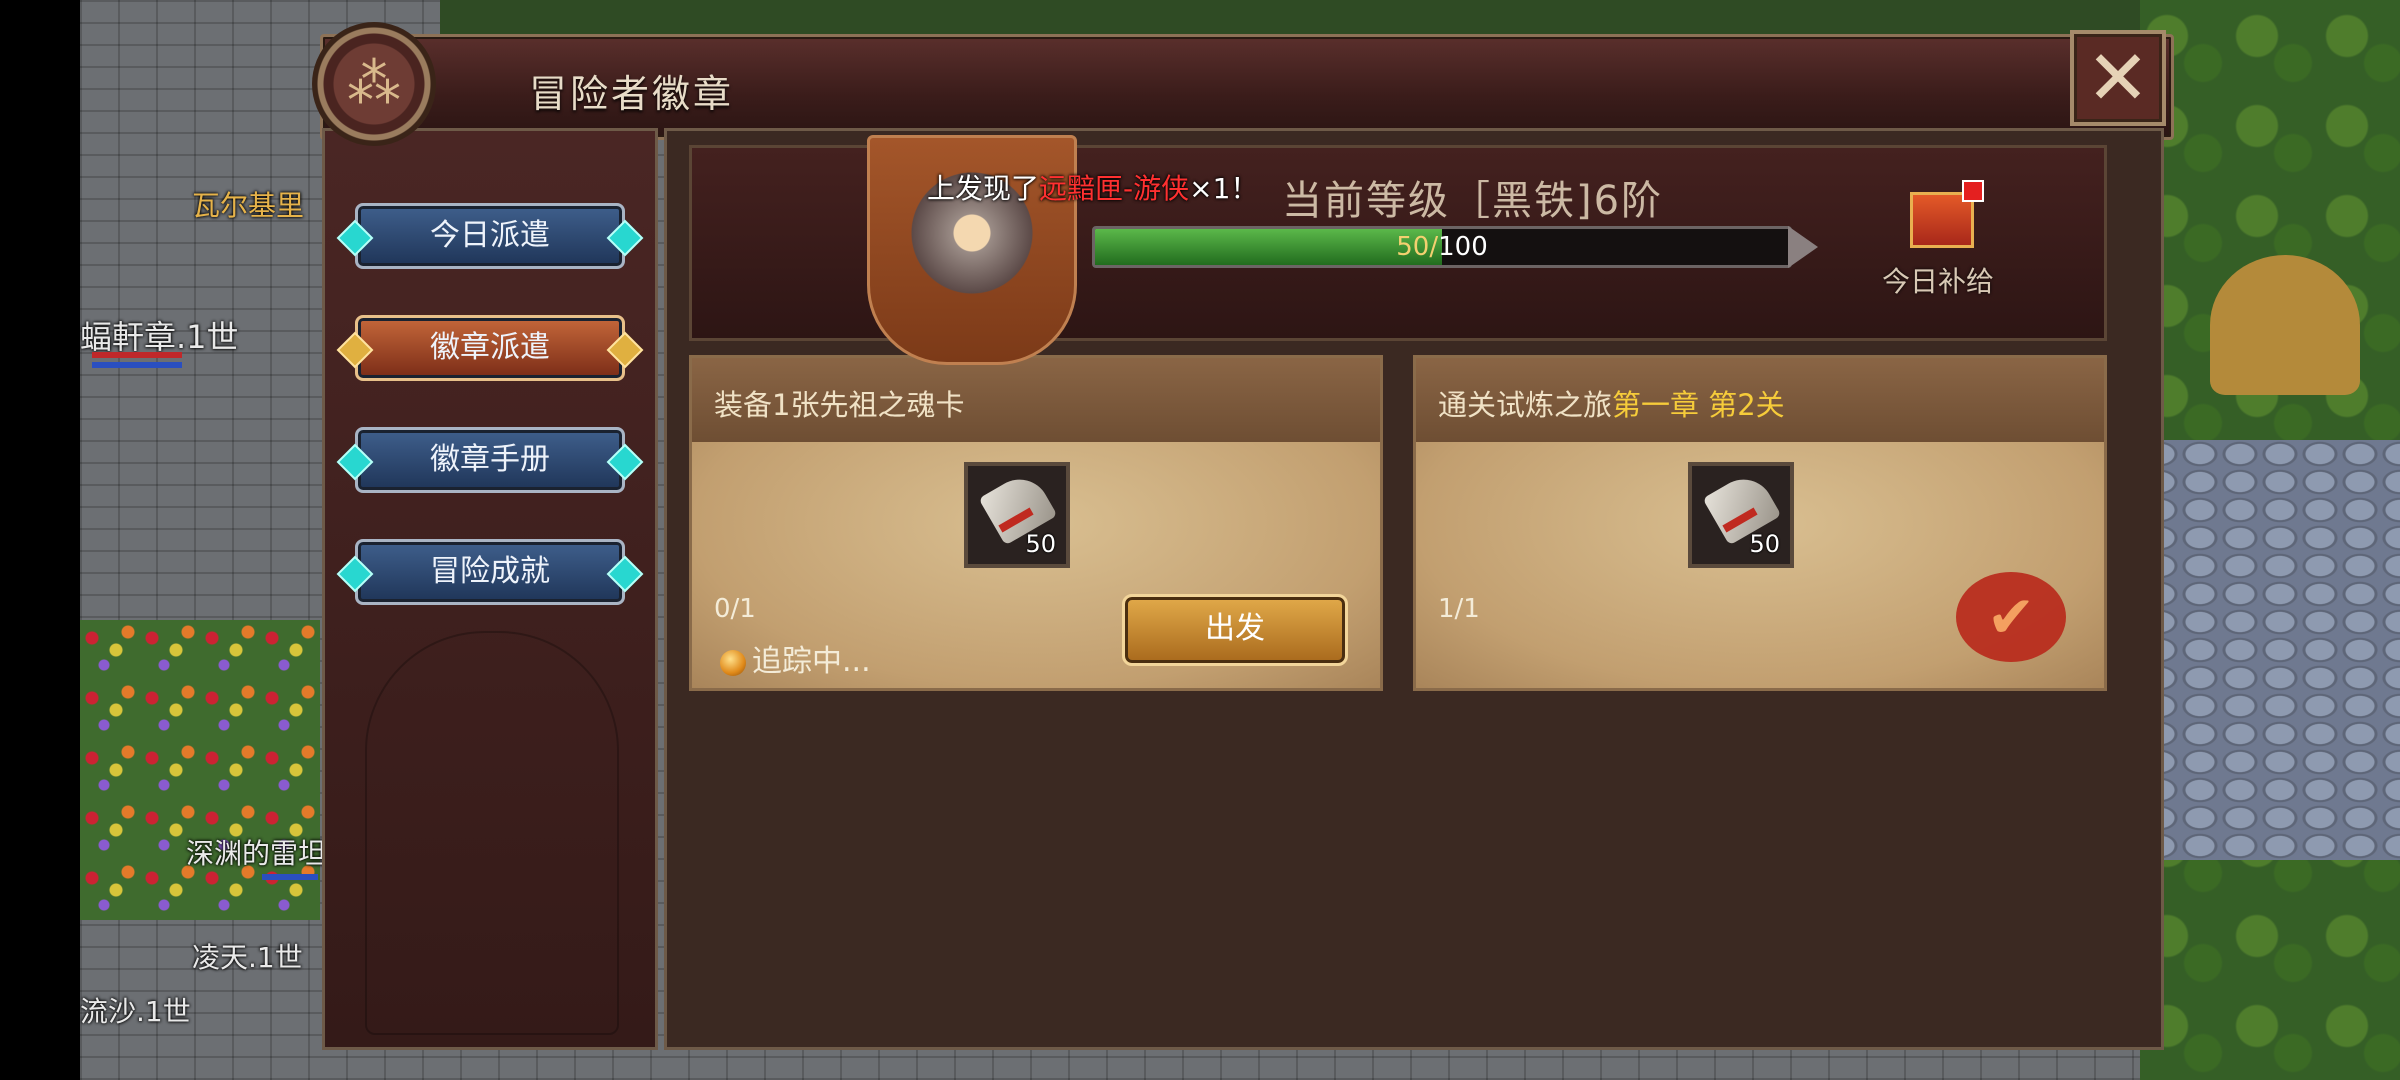 The image size is (2400, 1080). I want to click on close-button: ✕, so click(2118, 78).